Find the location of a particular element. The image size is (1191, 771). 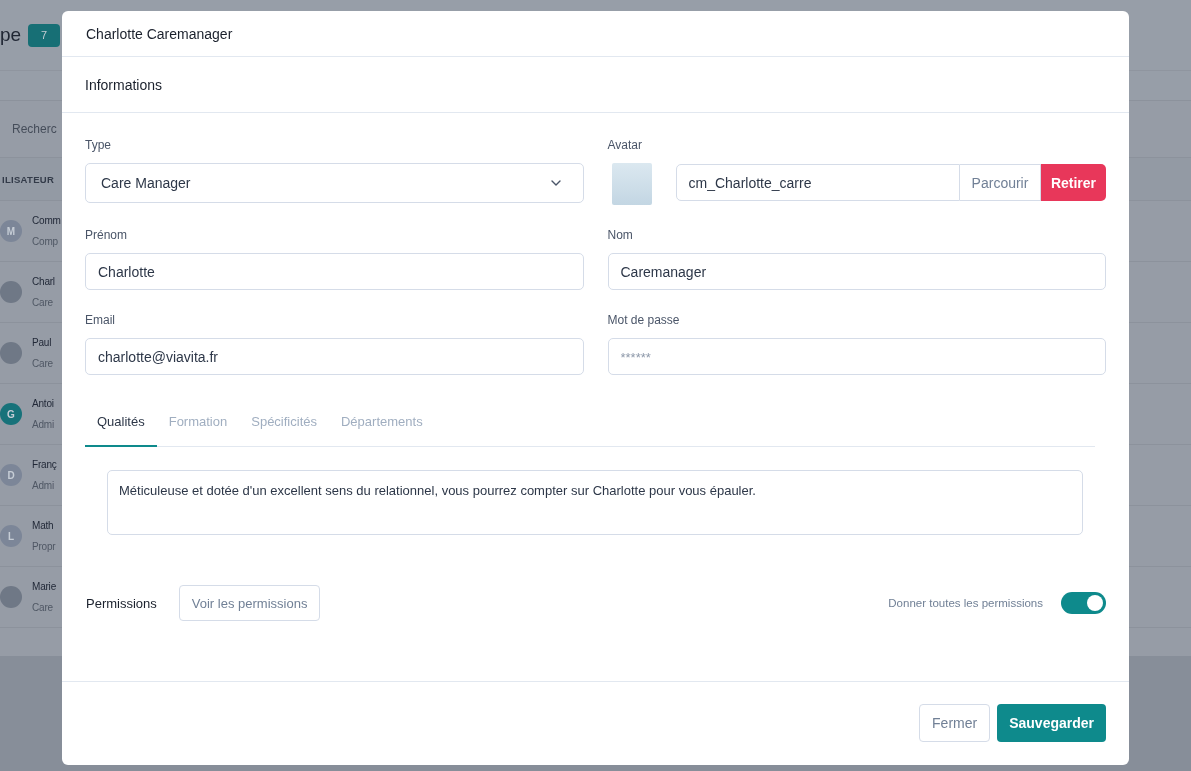

initials-avatar: M is located at coordinates (11, 231).